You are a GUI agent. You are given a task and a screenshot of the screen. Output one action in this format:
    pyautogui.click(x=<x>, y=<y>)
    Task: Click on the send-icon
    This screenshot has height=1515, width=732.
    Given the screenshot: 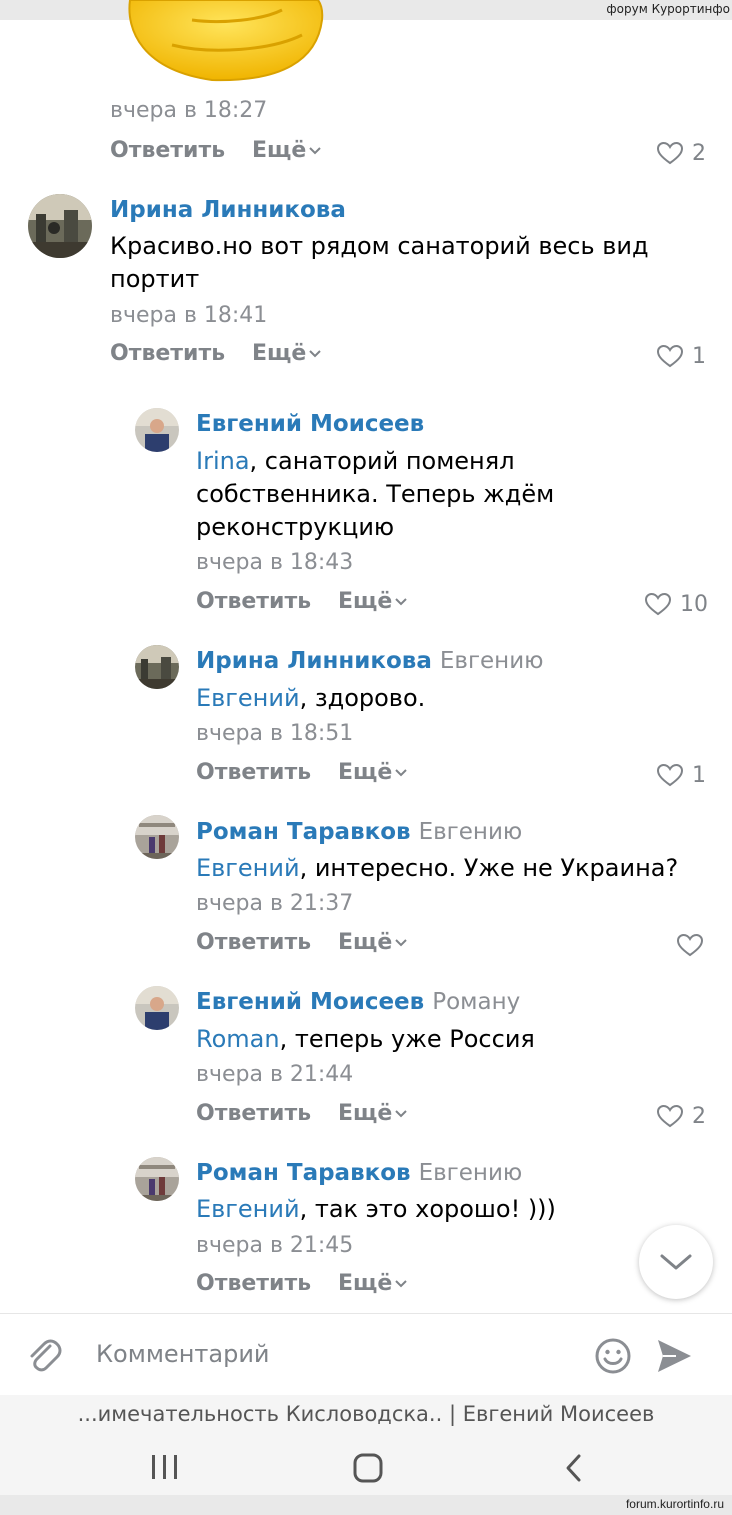 What is the action you would take?
    pyautogui.click(x=674, y=1356)
    